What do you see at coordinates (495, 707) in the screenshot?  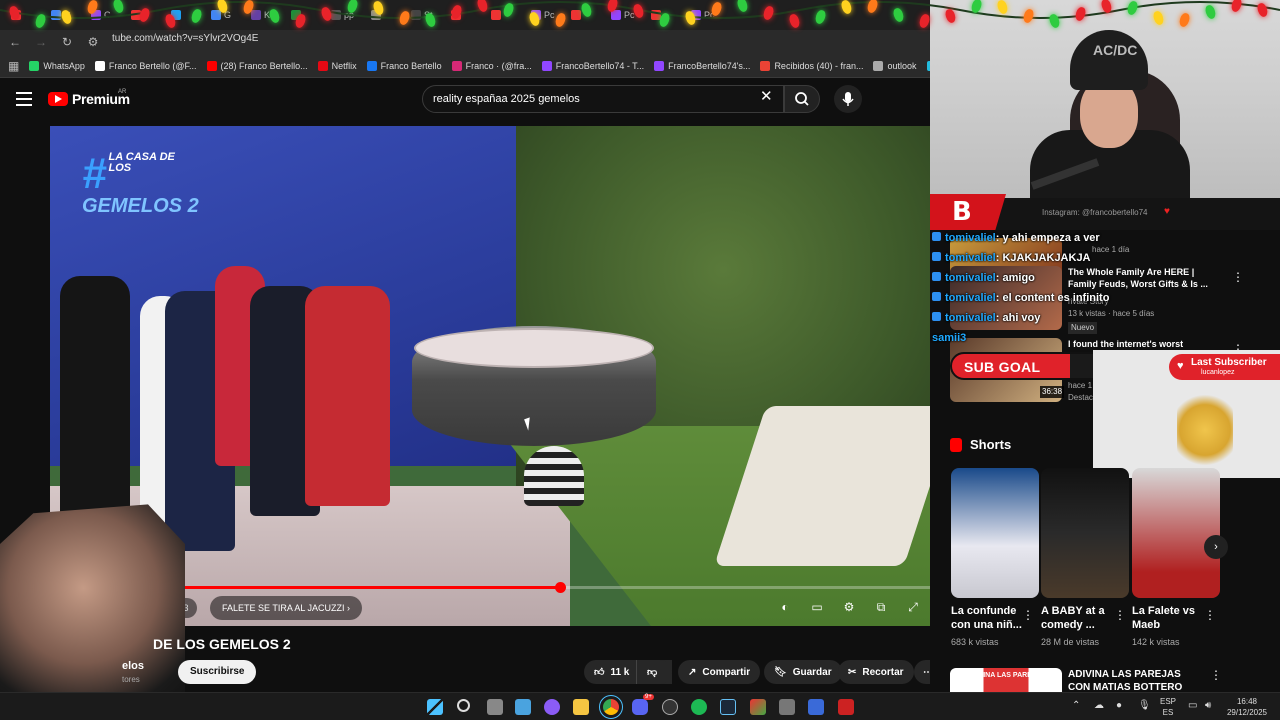 I see `task-view-icon` at bounding box center [495, 707].